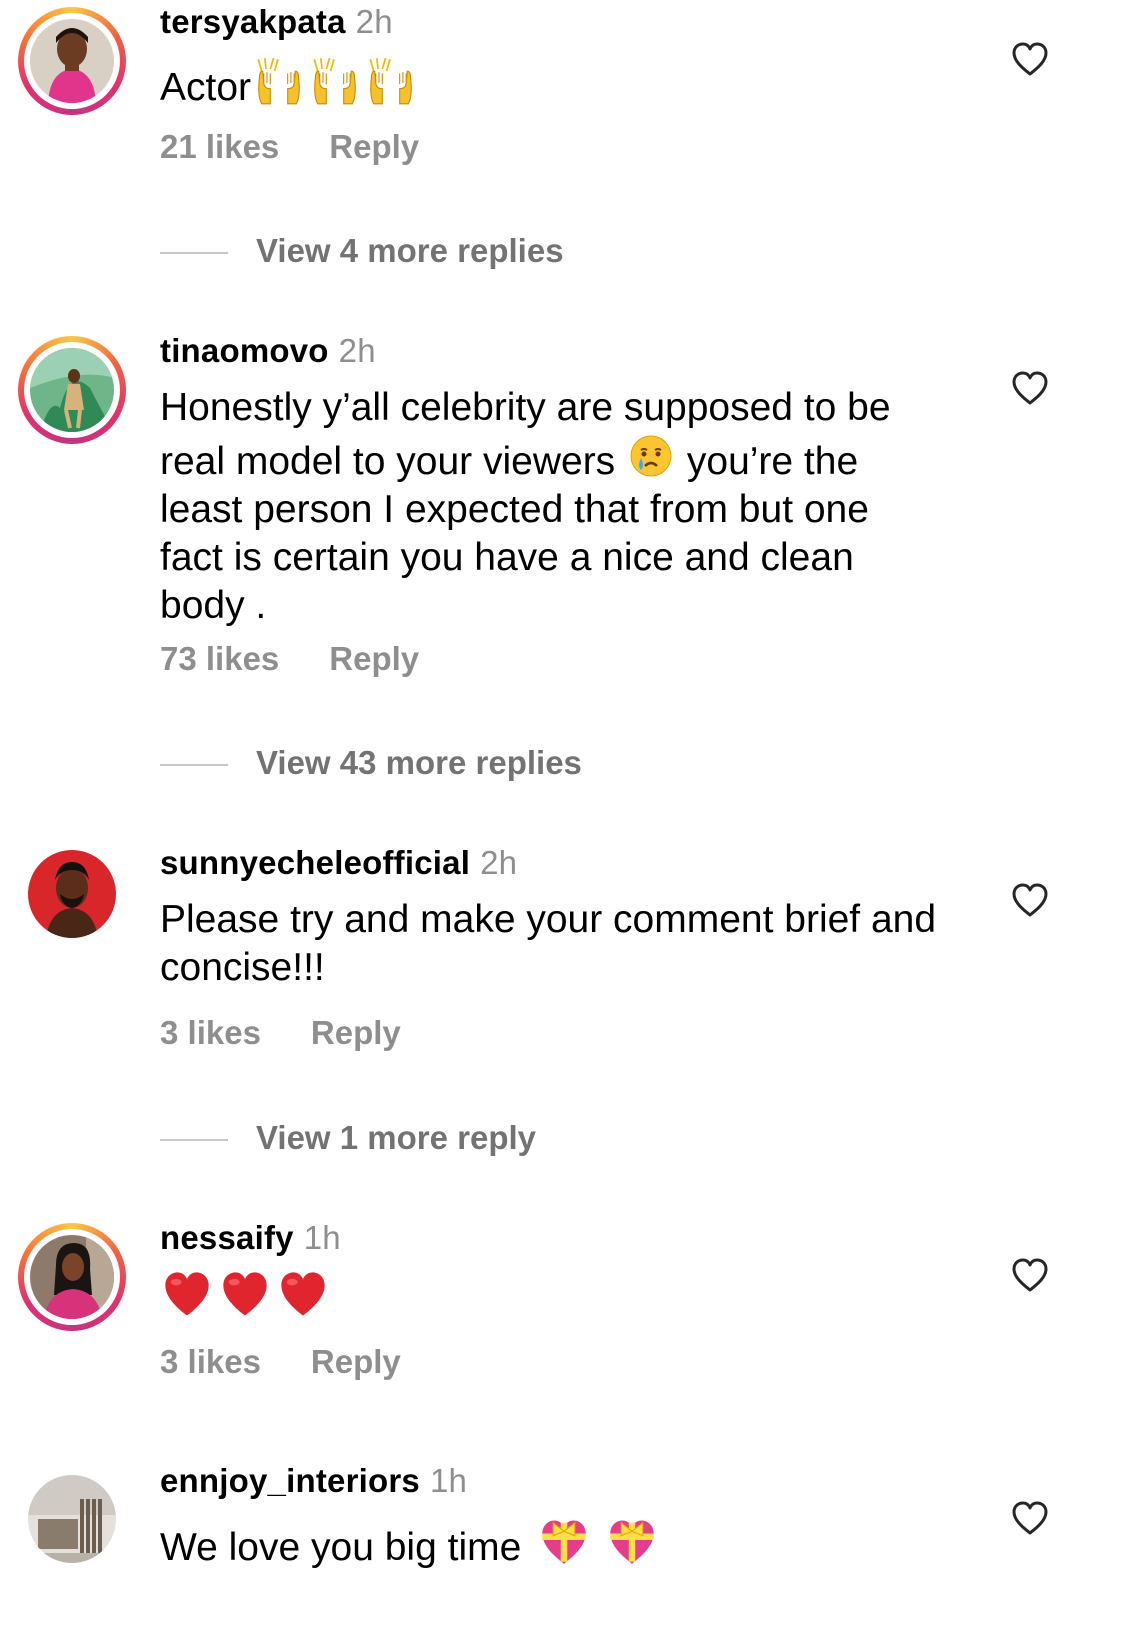 The height and width of the screenshot is (1644, 1125). Describe the element at coordinates (396, 1137) in the screenshot. I see `view-more-label: View 1 more reply` at that location.